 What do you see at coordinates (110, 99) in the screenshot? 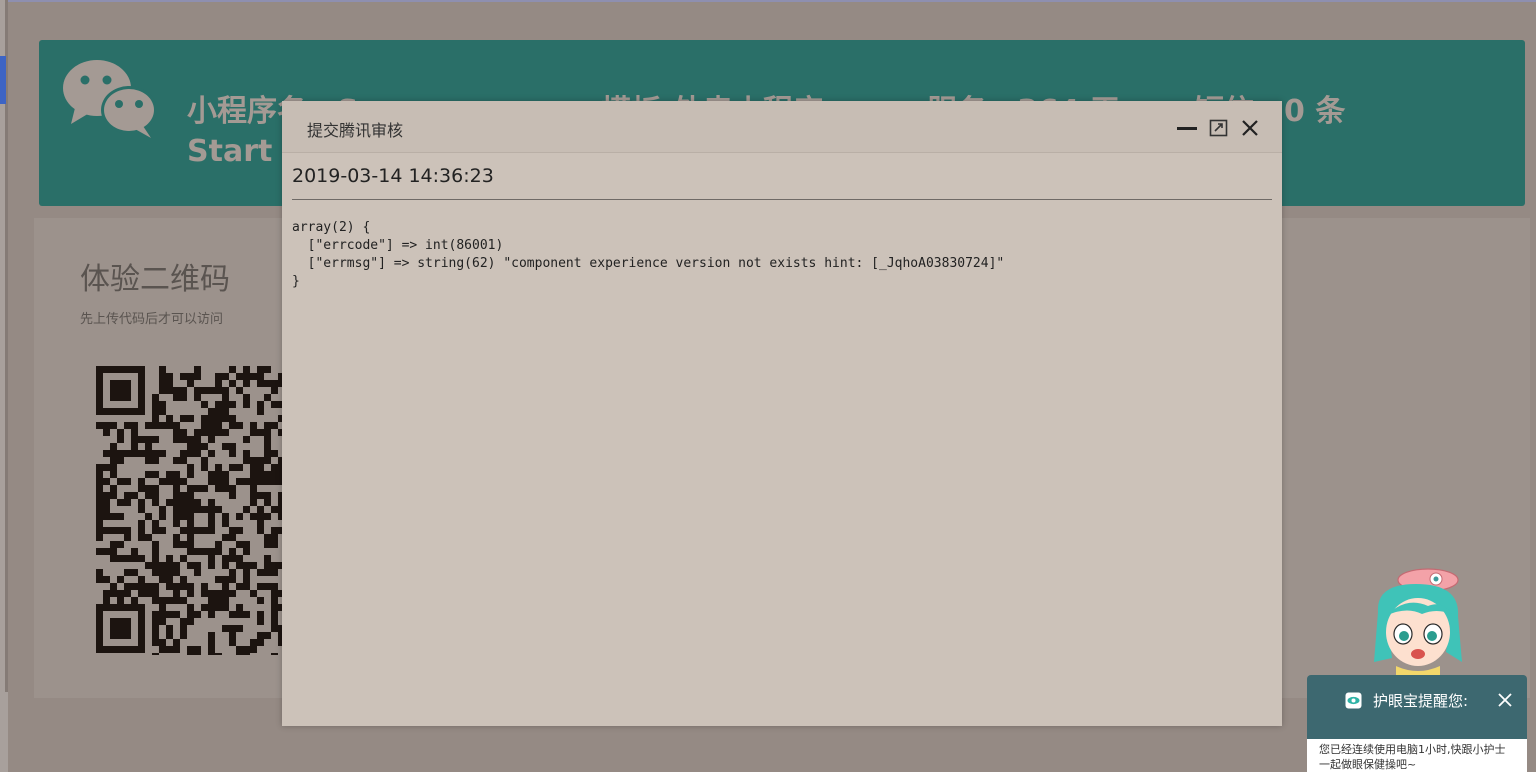
I see `wechat-icon` at bounding box center [110, 99].